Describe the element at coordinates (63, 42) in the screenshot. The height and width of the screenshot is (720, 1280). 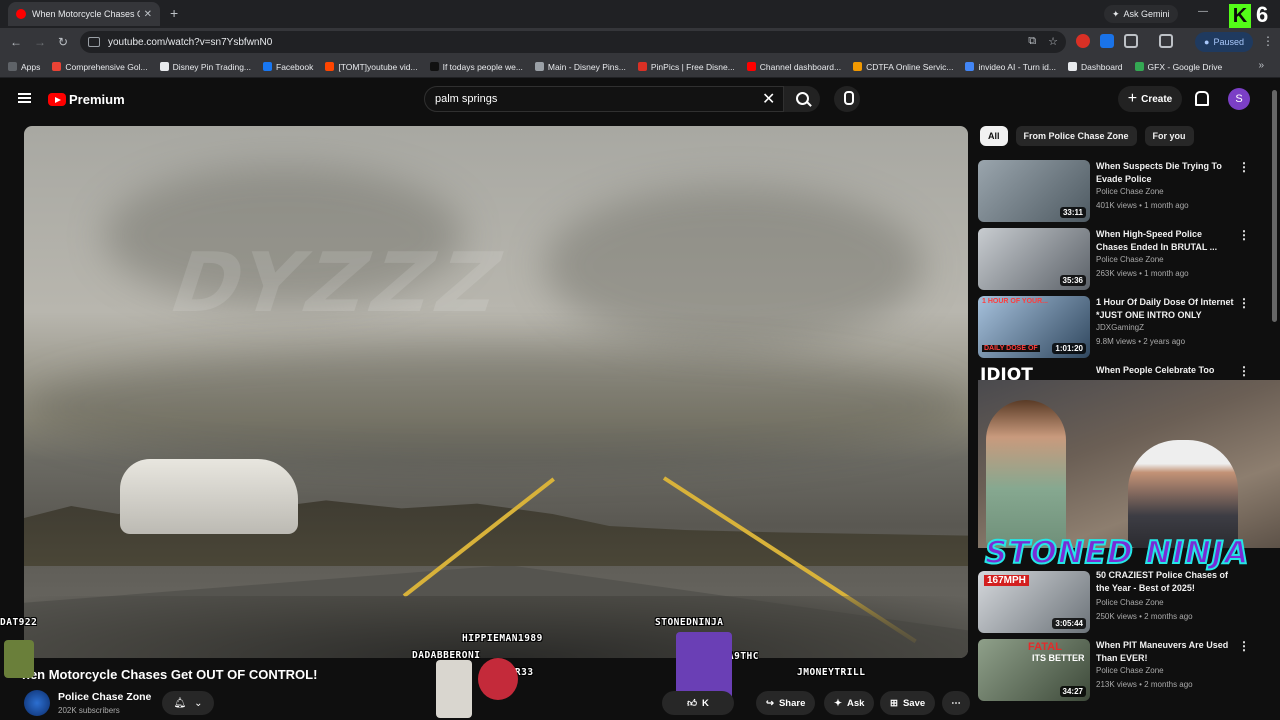
I see `reload-icon: ↻` at that location.